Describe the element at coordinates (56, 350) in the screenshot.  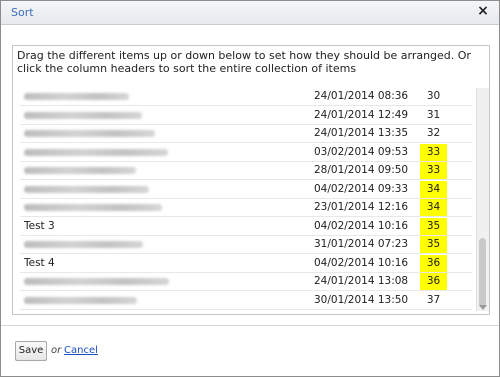
I see `or-text: or` at that location.